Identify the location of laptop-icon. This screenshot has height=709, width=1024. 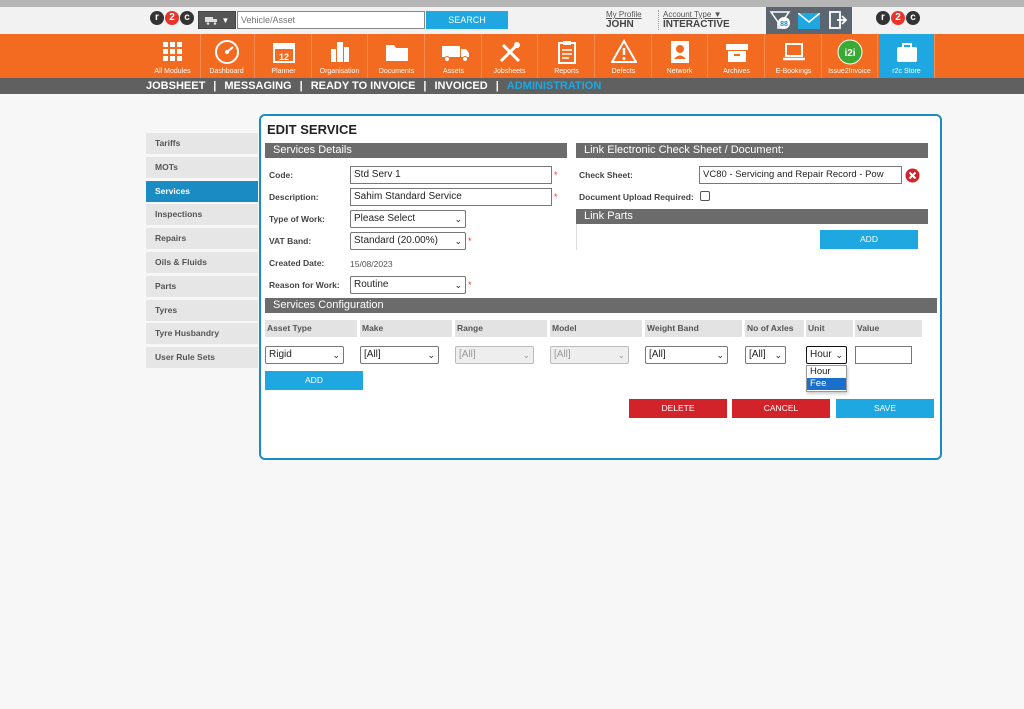
(794, 52).